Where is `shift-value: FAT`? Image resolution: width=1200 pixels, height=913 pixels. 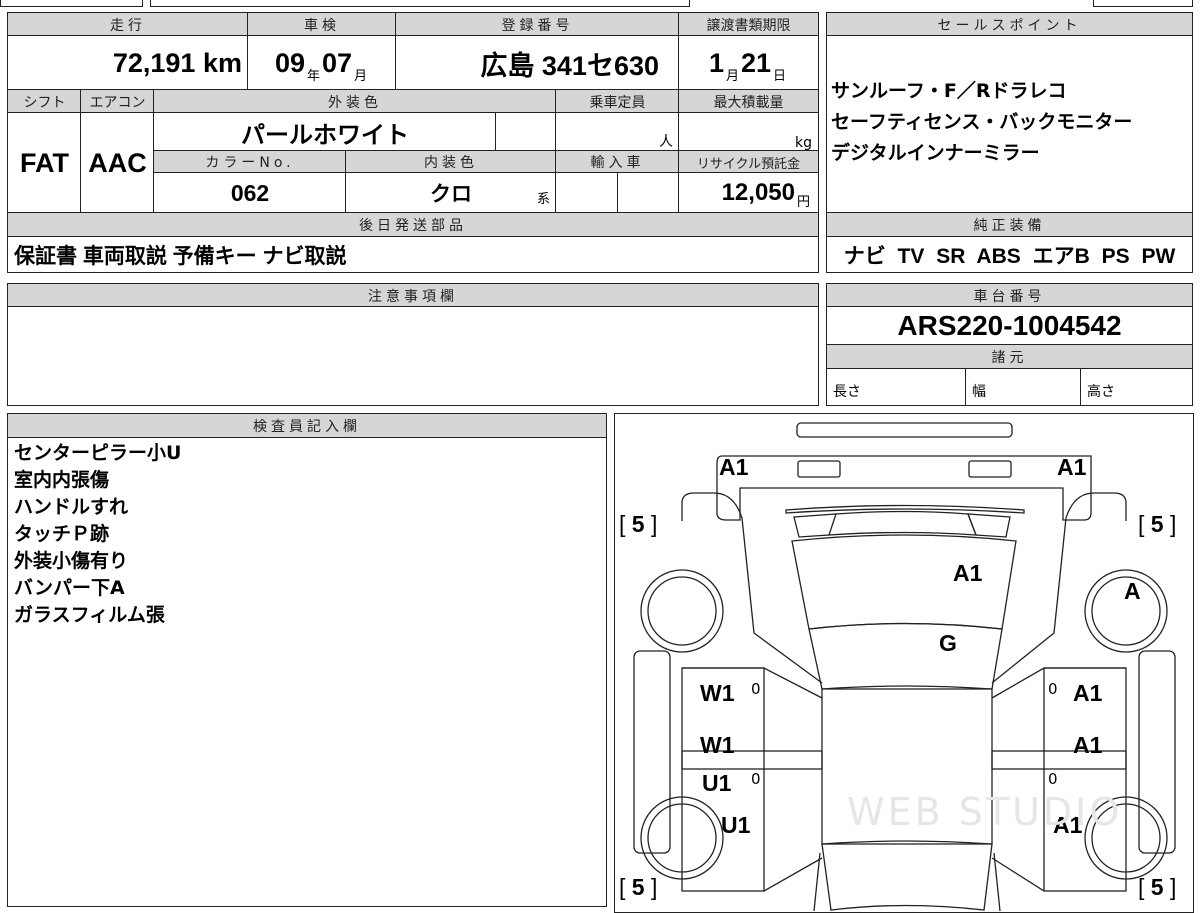
shift-value: FAT is located at coordinates (44, 163).